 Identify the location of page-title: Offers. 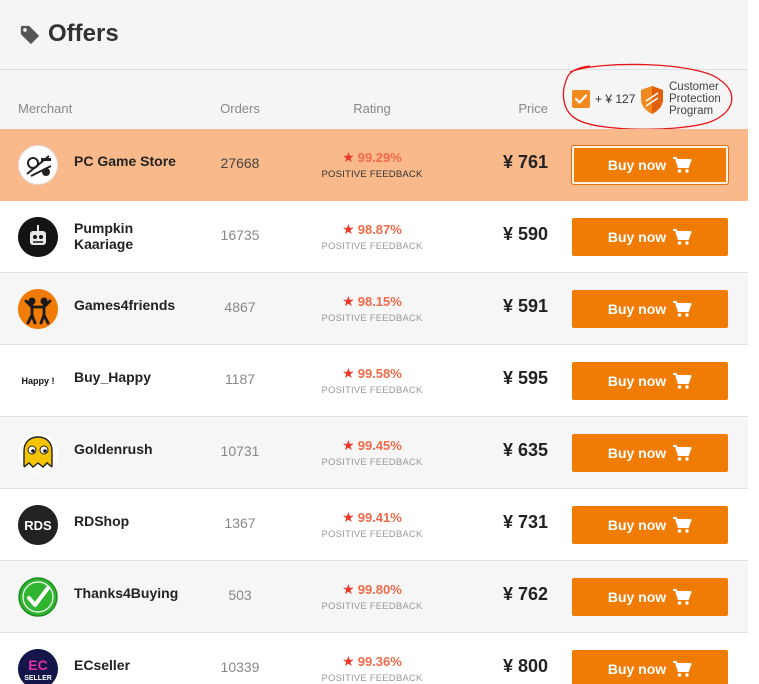
(83, 33).